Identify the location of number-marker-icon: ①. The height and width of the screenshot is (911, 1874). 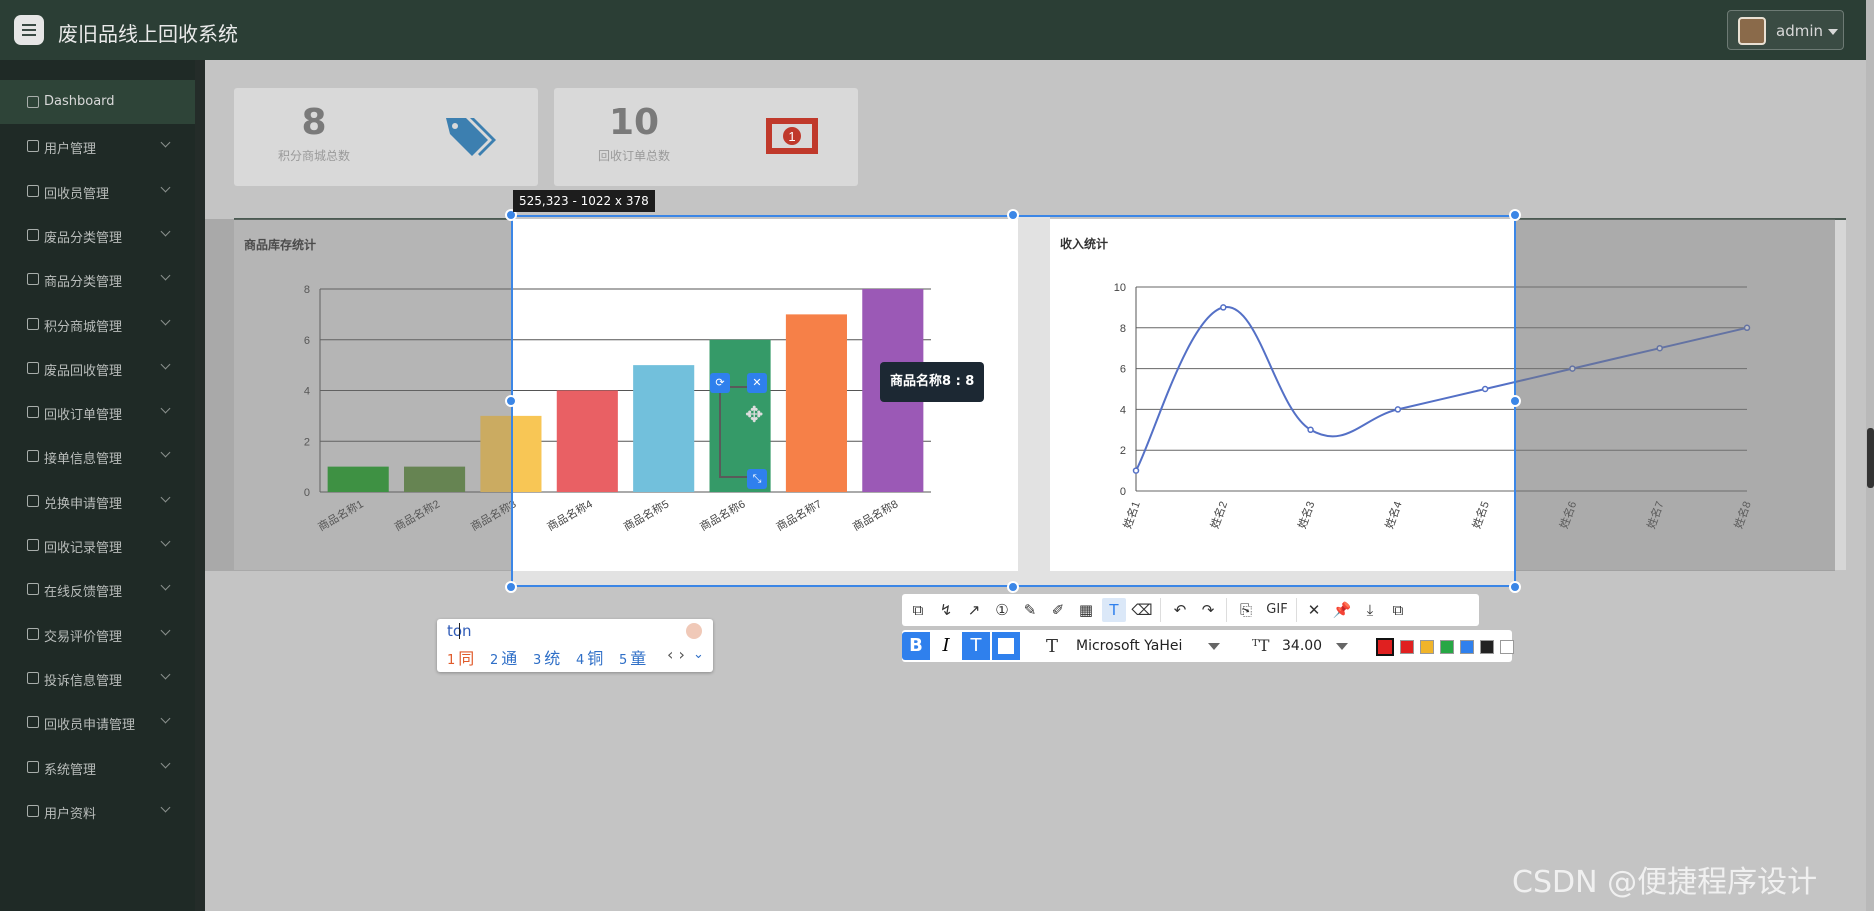
(1002, 610).